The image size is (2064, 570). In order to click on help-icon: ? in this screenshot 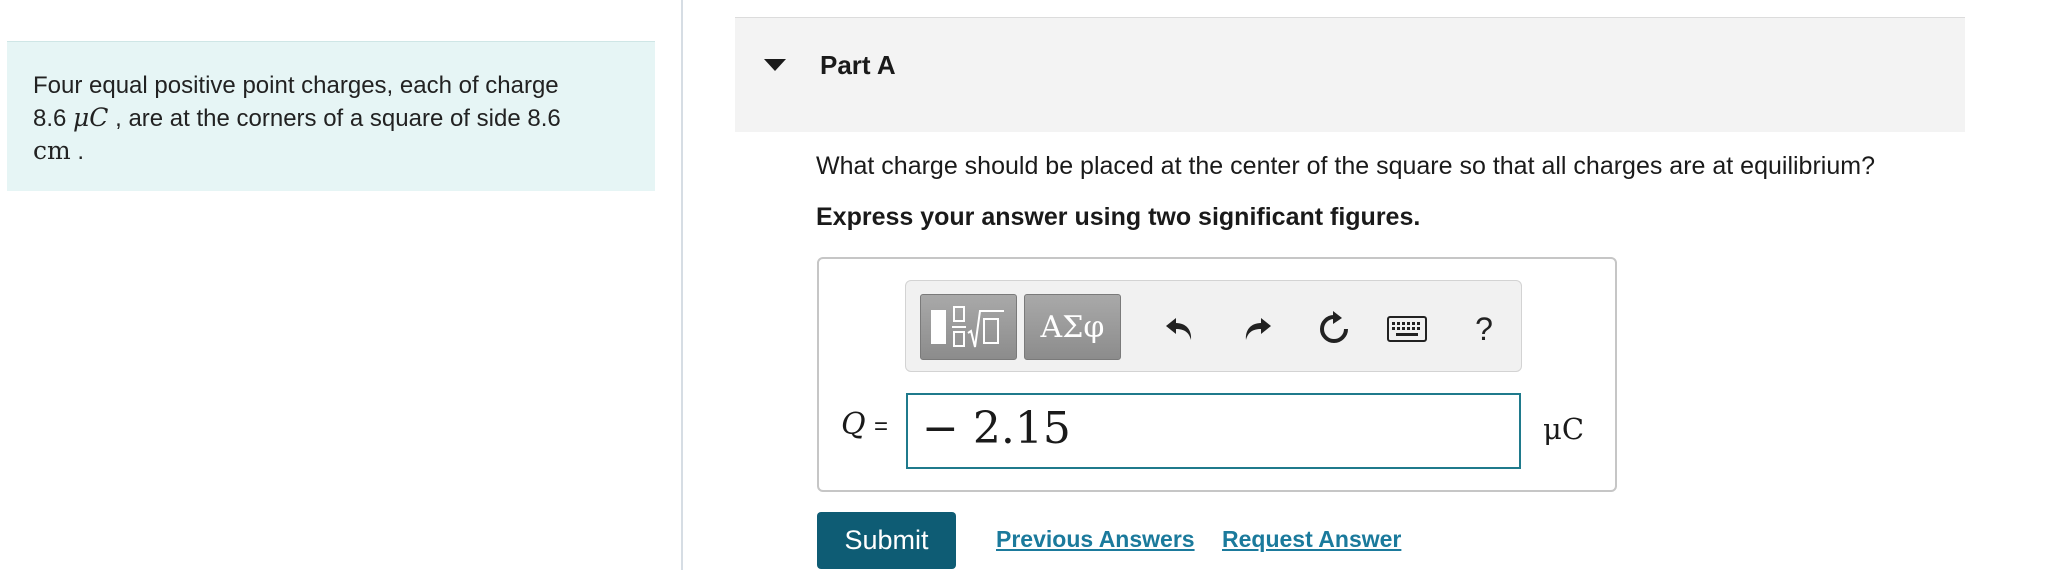, I will do `click(1484, 328)`.